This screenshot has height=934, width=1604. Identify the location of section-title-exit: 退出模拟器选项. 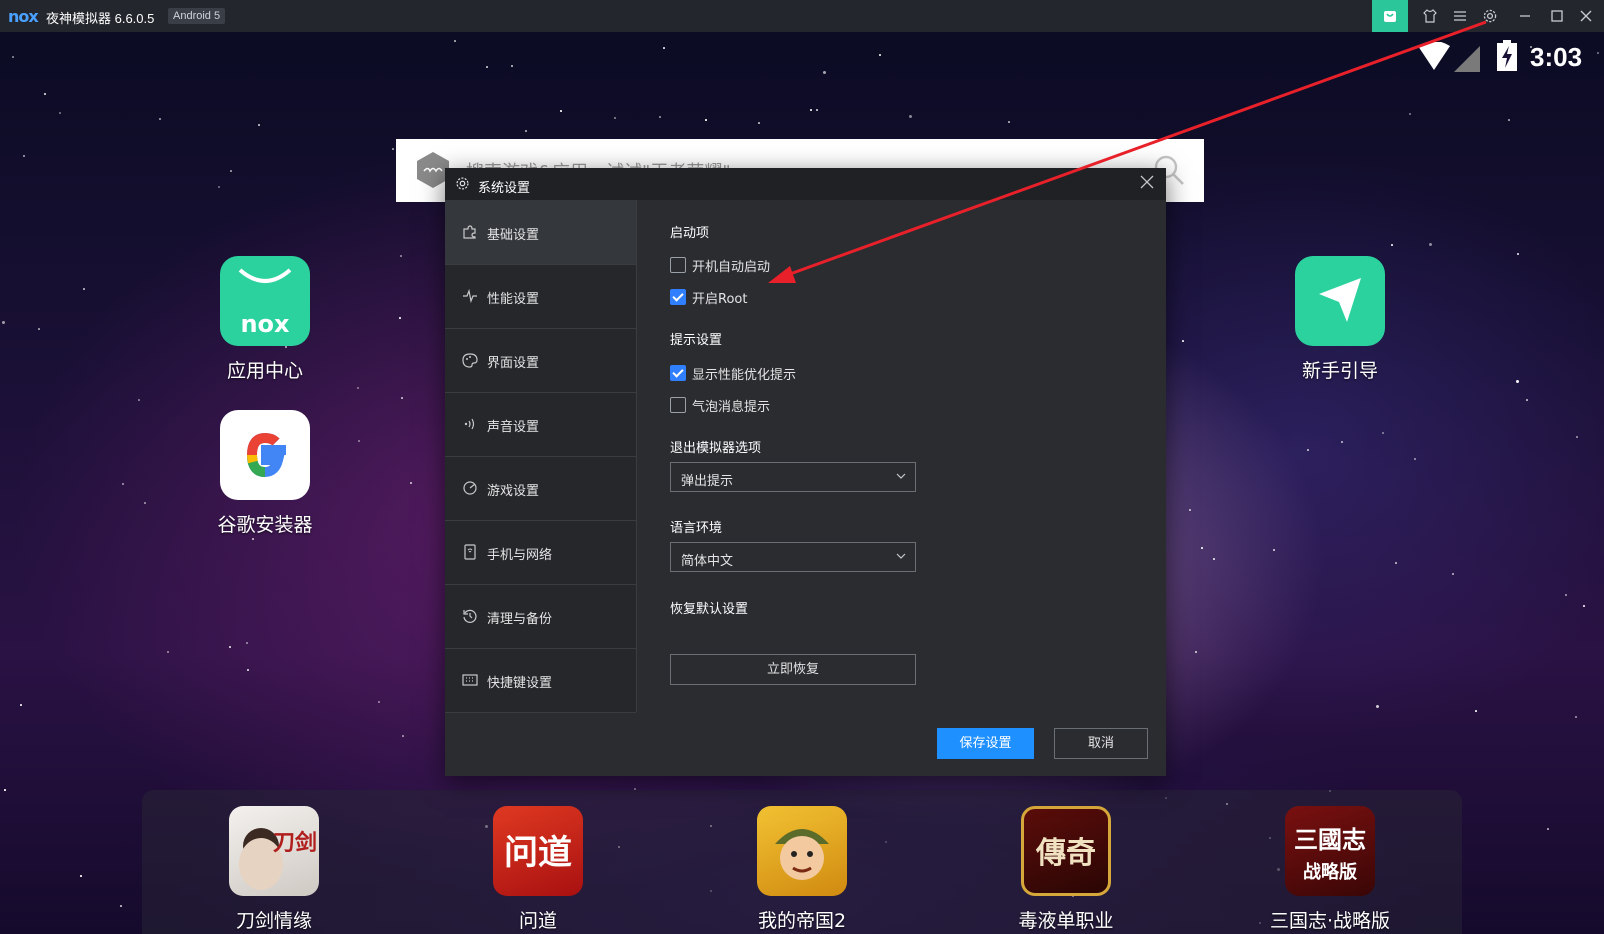
(716, 448).